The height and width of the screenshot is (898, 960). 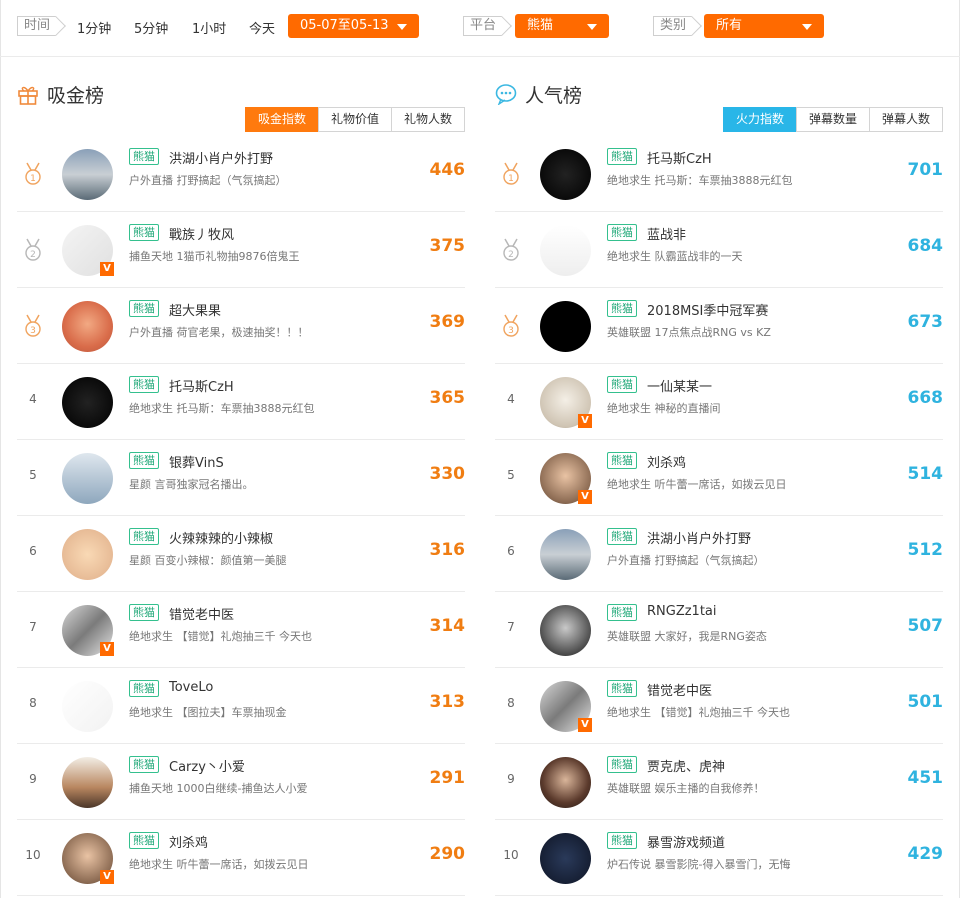 What do you see at coordinates (353, 26) in the screenshot?
I see `date-range-select: 05-07至05-13` at bounding box center [353, 26].